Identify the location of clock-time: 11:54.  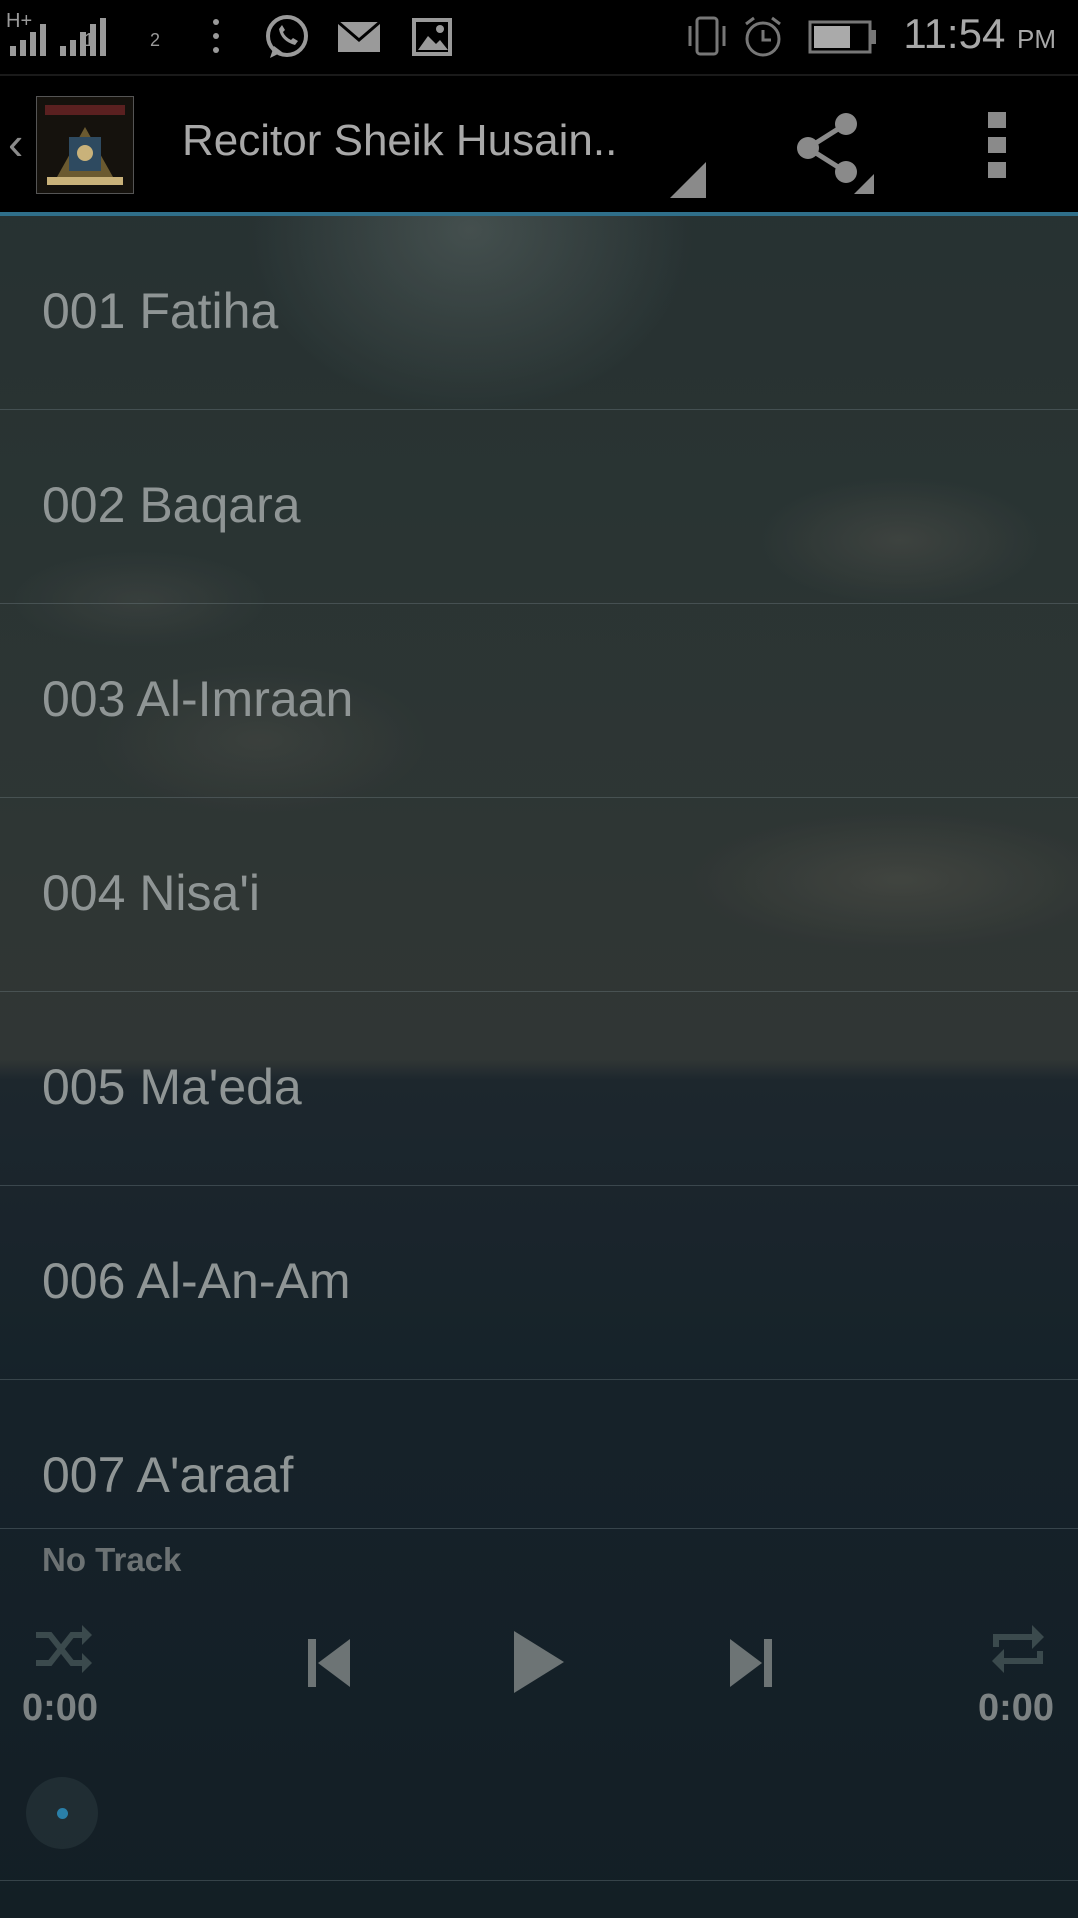
(954, 33).